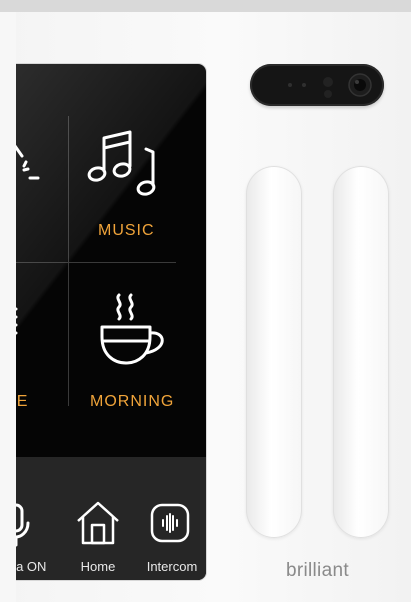 Image resolution: width=411 pixels, height=602 pixels. Describe the element at coordinates (330, 85) in the screenshot. I see `camera-lens-icon` at that location.